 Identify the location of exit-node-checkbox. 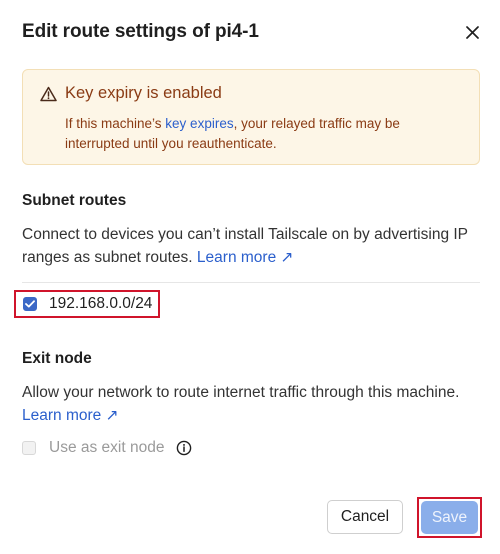
(29, 448).